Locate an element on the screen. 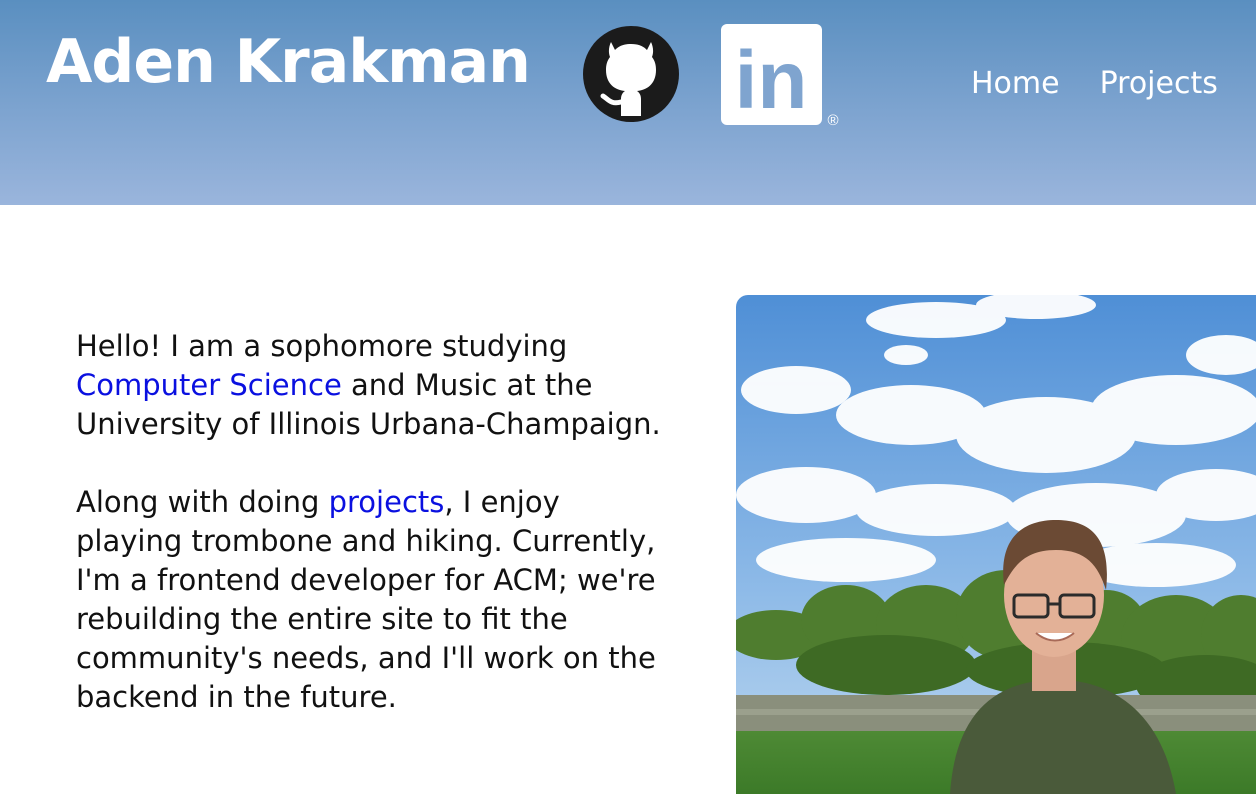 Image resolution: width=1256 pixels, height=794 pixels. main-nav: Home Projects is located at coordinates (1094, 84).